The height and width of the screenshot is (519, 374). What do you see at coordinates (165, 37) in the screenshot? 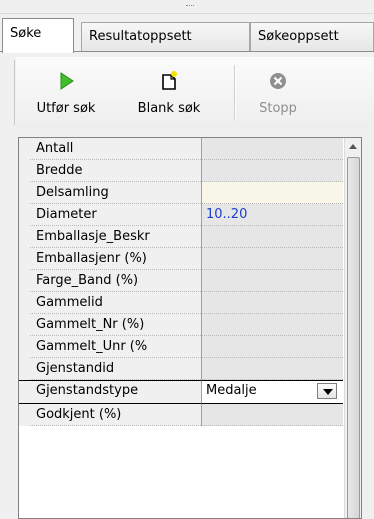
I see `tab-resultatoppsett: Resultatoppsett` at bounding box center [165, 37].